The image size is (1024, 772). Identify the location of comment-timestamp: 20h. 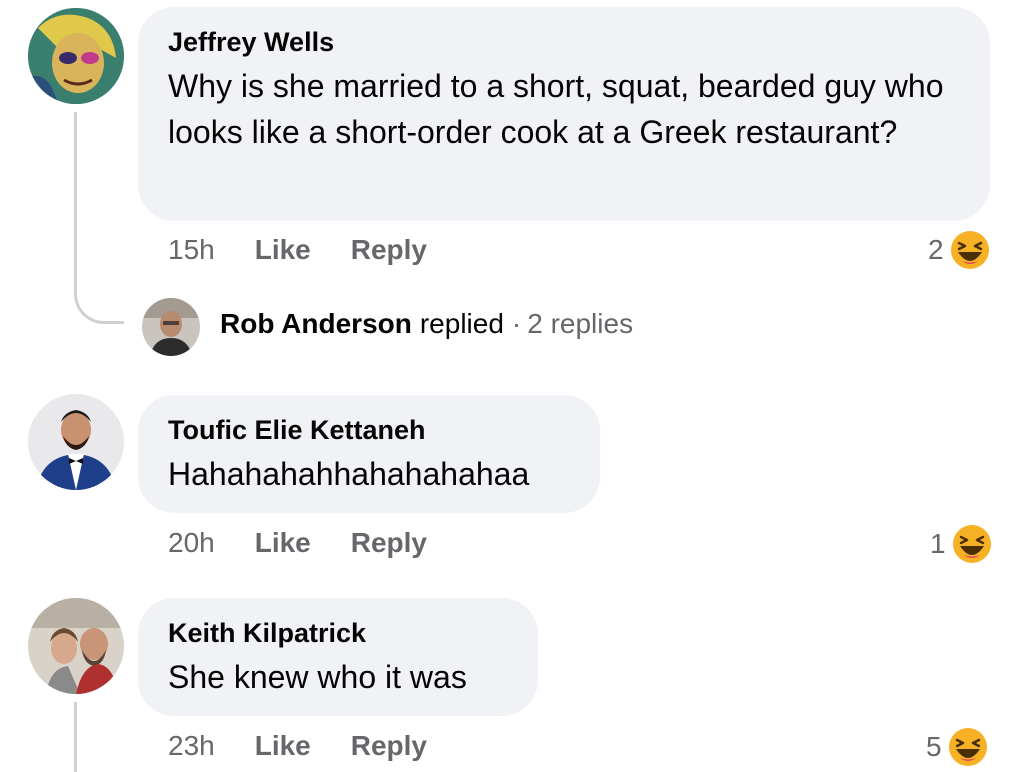
(191, 543).